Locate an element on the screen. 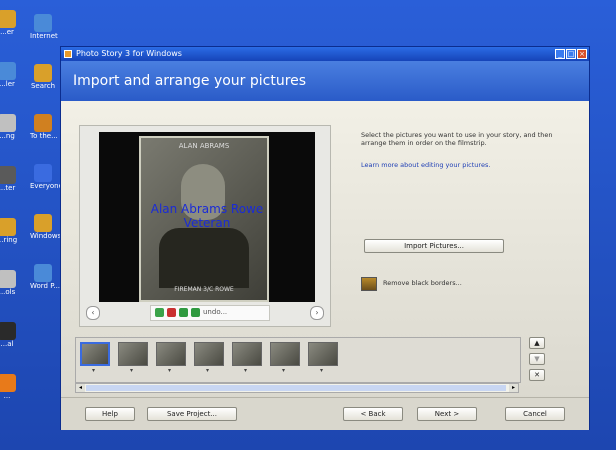  overlay-line-1: Alan Abrams Rowe is located at coordinates (207, 209).